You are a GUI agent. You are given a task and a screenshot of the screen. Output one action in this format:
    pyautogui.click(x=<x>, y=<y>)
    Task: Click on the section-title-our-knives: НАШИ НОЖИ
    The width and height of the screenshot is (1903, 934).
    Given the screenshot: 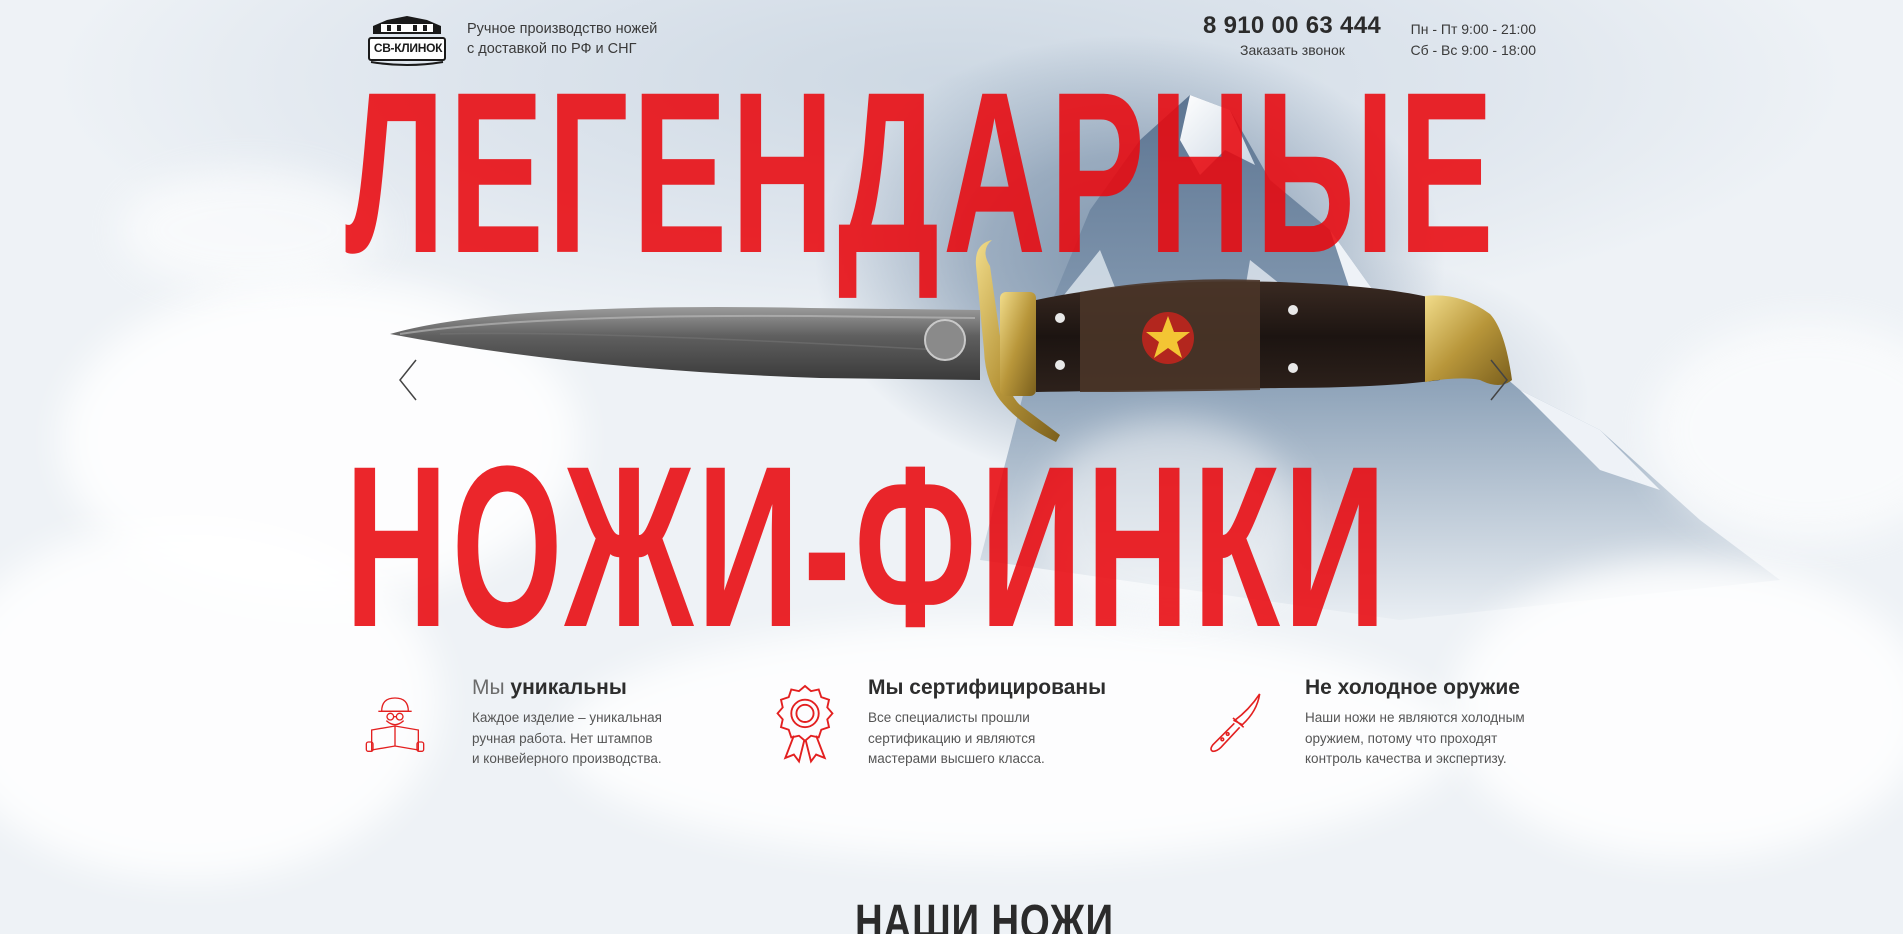 What is the action you would take?
    pyautogui.click(x=984, y=915)
    